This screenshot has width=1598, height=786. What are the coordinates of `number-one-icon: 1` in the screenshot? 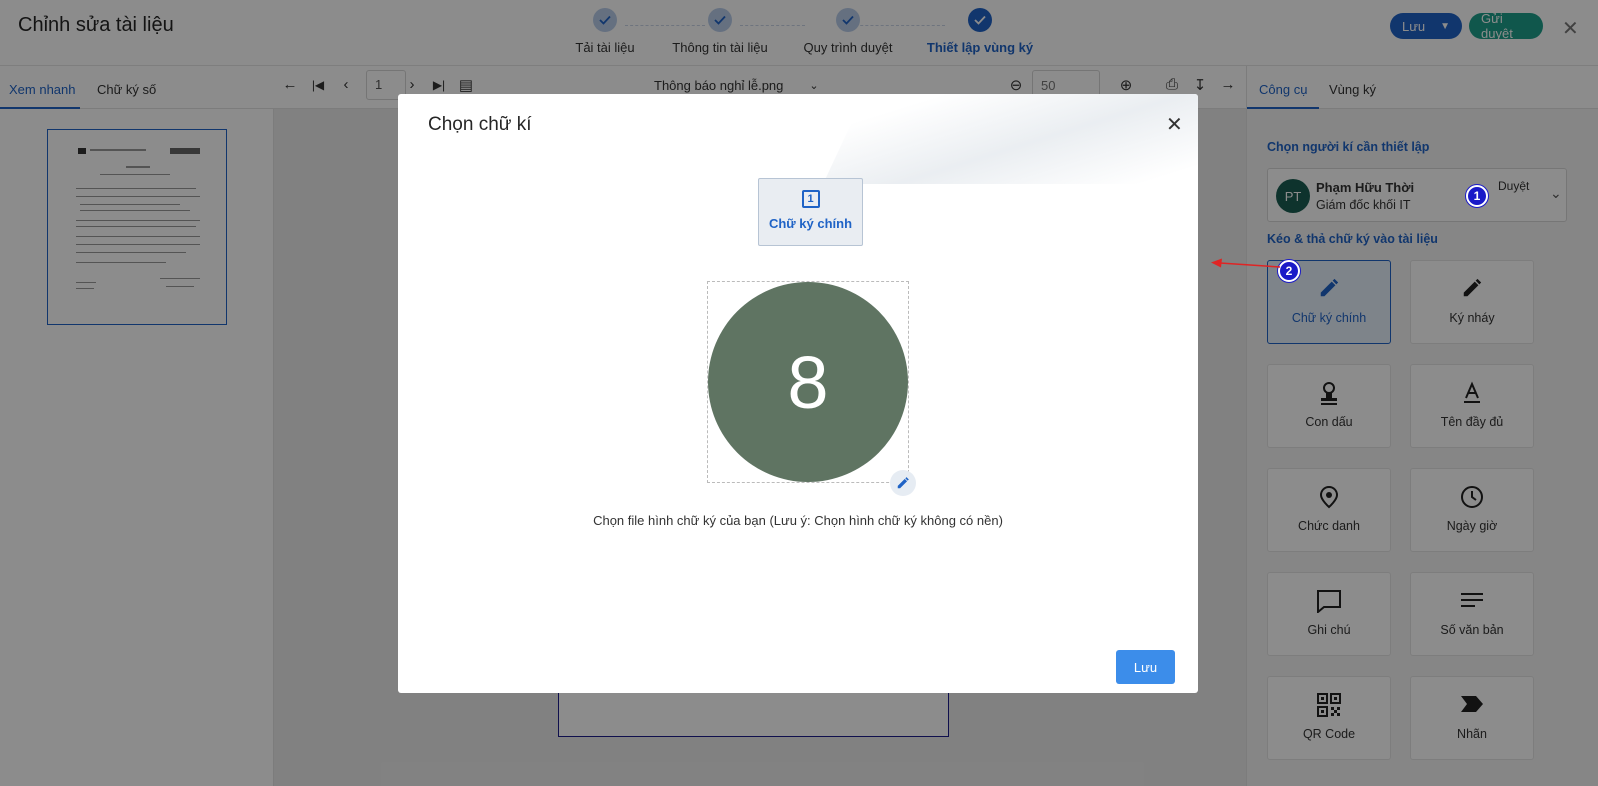 It's located at (810, 199).